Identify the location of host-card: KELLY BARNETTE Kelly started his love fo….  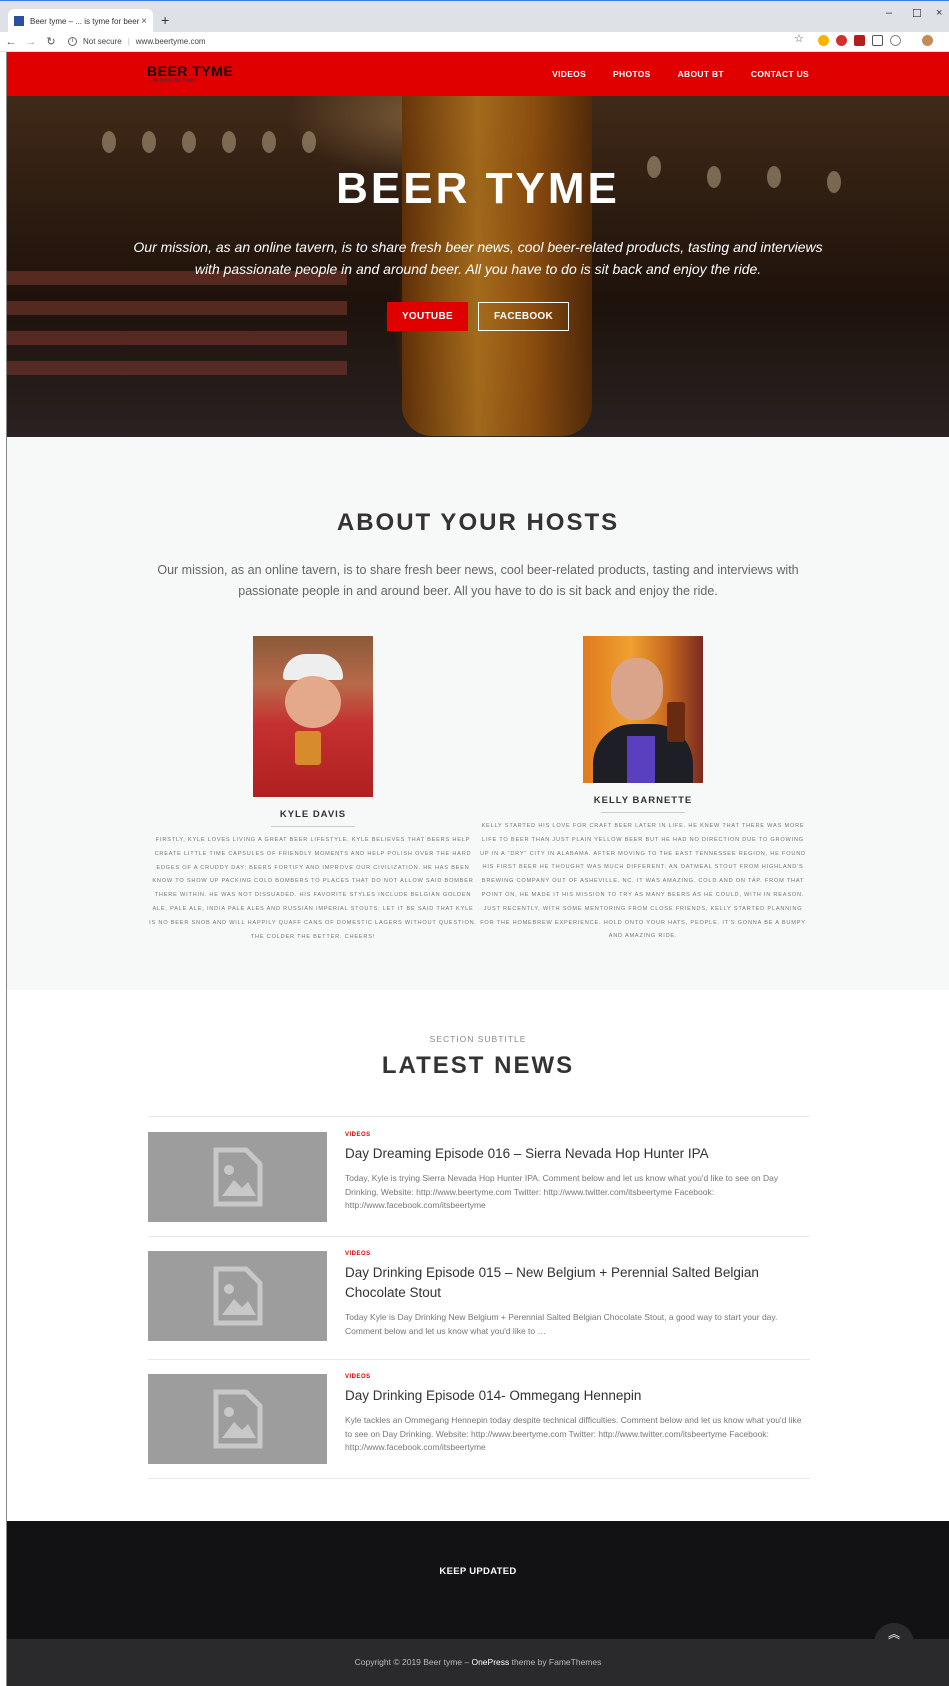
(643, 790).